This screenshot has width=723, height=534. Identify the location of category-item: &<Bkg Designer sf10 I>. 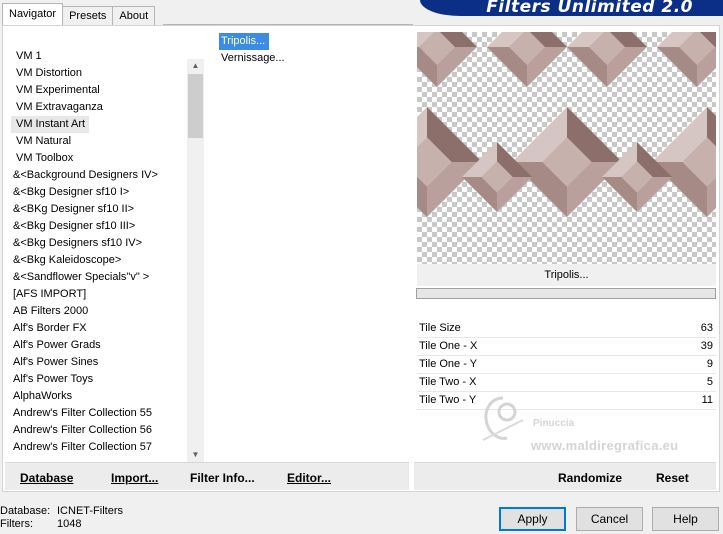
(99, 192).